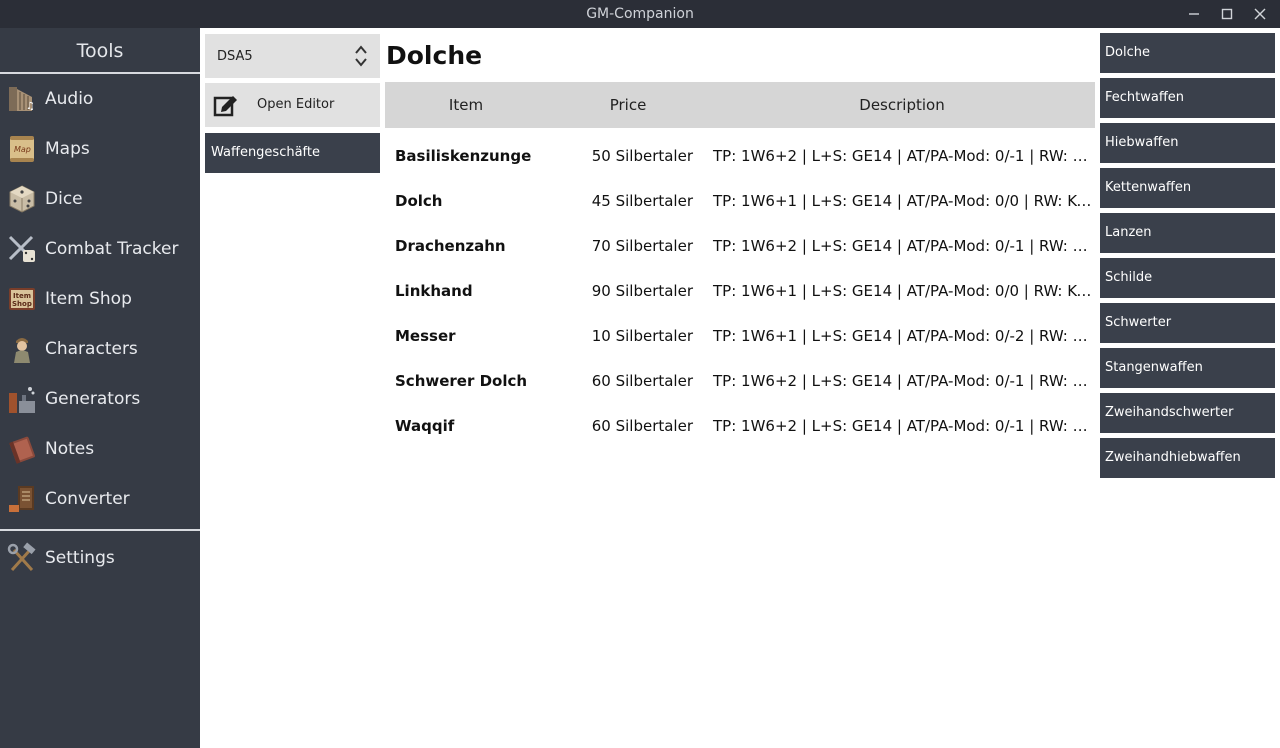 The image size is (1280, 748). I want to click on sidebar-item-item-shop: Item Shop Item Shop, so click(100, 299).